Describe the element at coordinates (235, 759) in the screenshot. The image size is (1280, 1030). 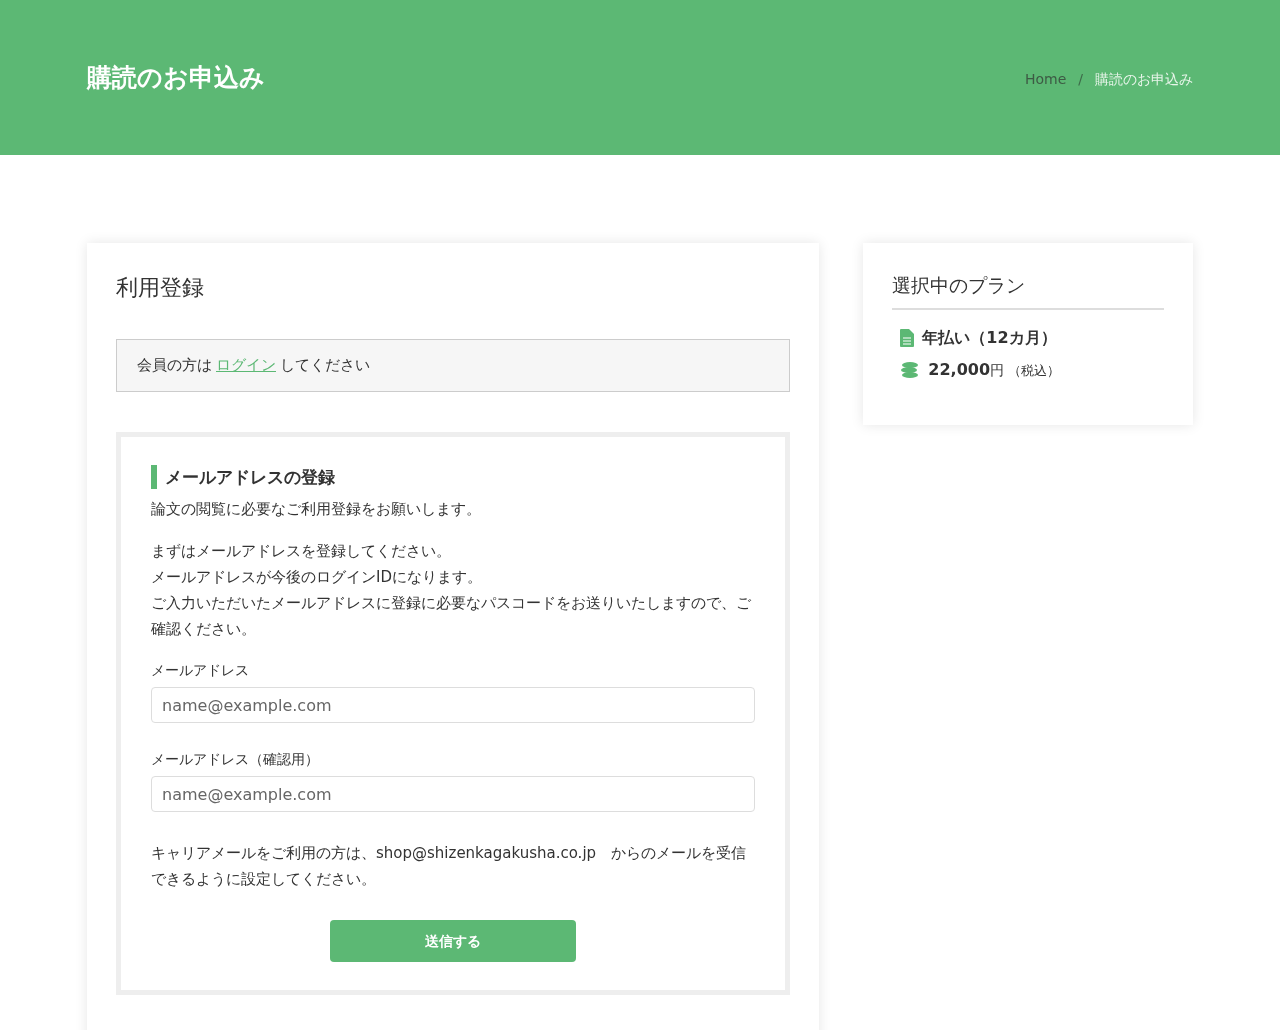
I see `field-label: メールアドレス（確認用）` at that location.